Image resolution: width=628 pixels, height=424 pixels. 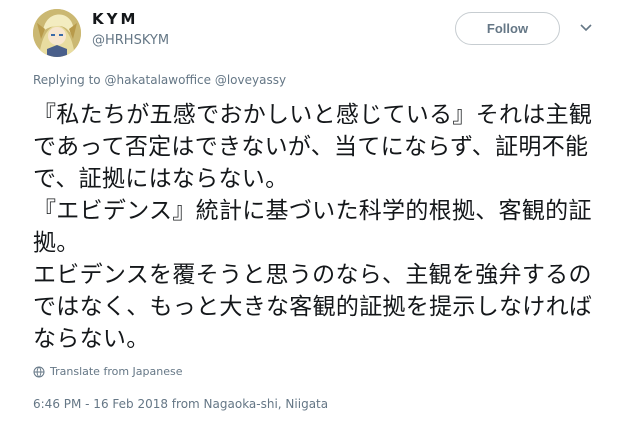 I want to click on avatar-image, so click(x=57, y=33).